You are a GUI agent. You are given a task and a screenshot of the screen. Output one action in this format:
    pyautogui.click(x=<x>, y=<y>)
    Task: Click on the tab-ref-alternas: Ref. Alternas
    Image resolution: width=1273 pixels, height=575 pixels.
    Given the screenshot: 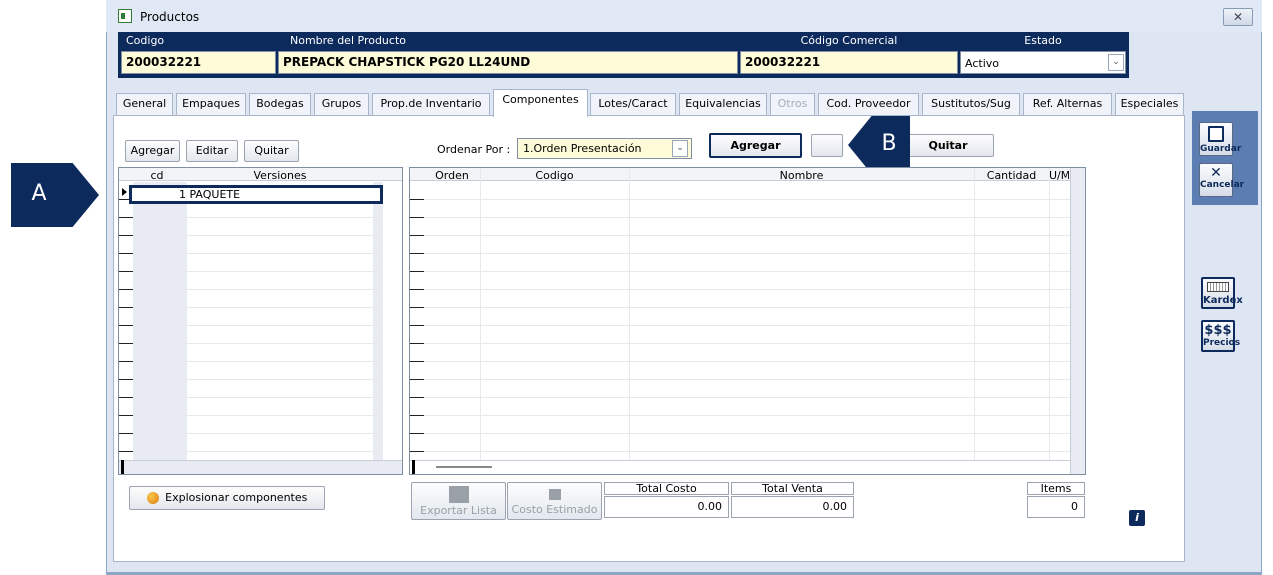 What is the action you would take?
    pyautogui.click(x=1067, y=104)
    